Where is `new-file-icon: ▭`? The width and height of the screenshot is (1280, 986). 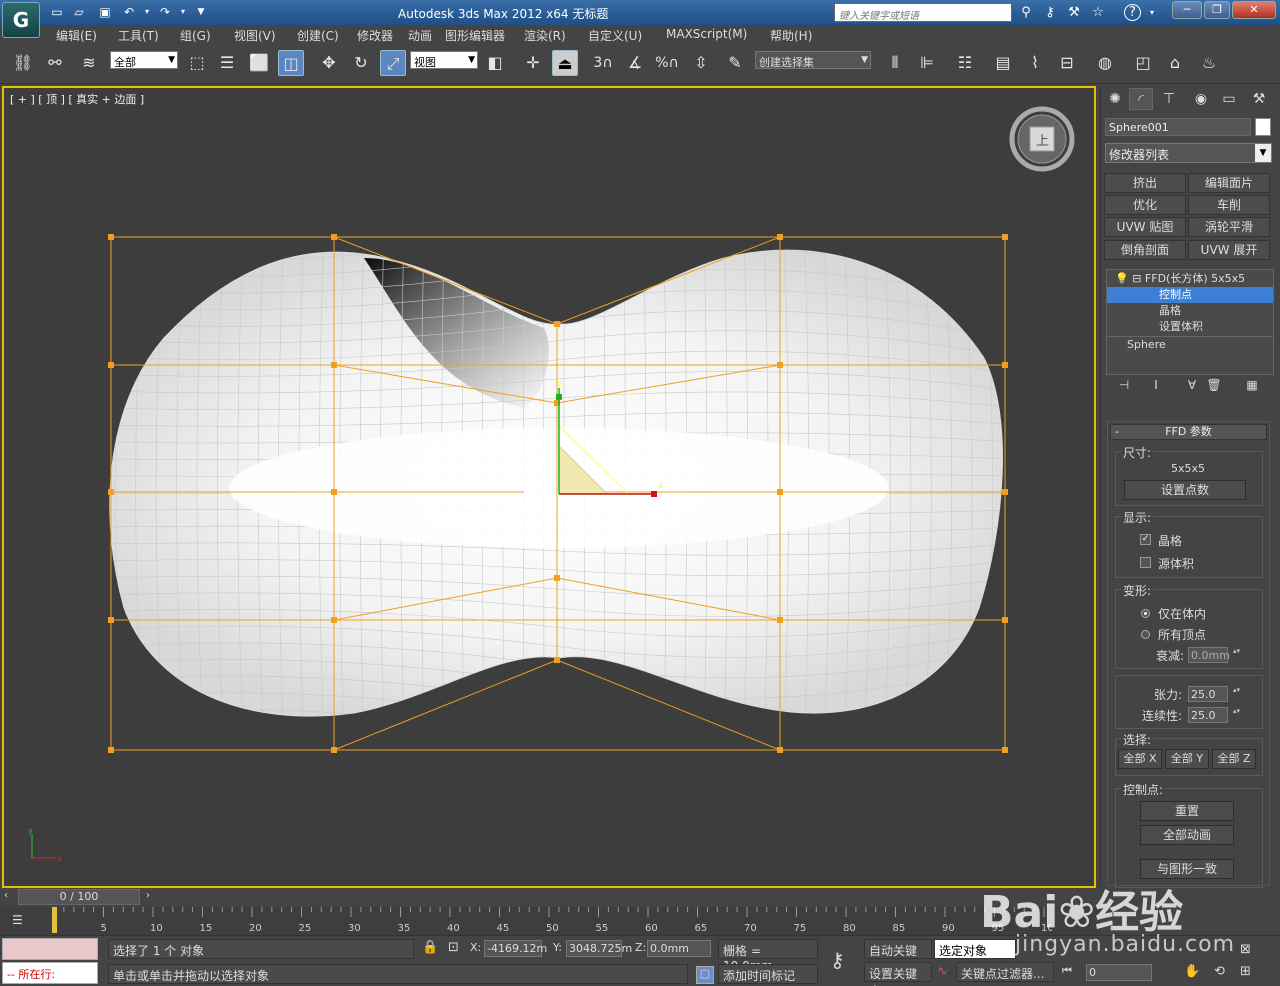 new-file-icon: ▭ is located at coordinates (57, 12).